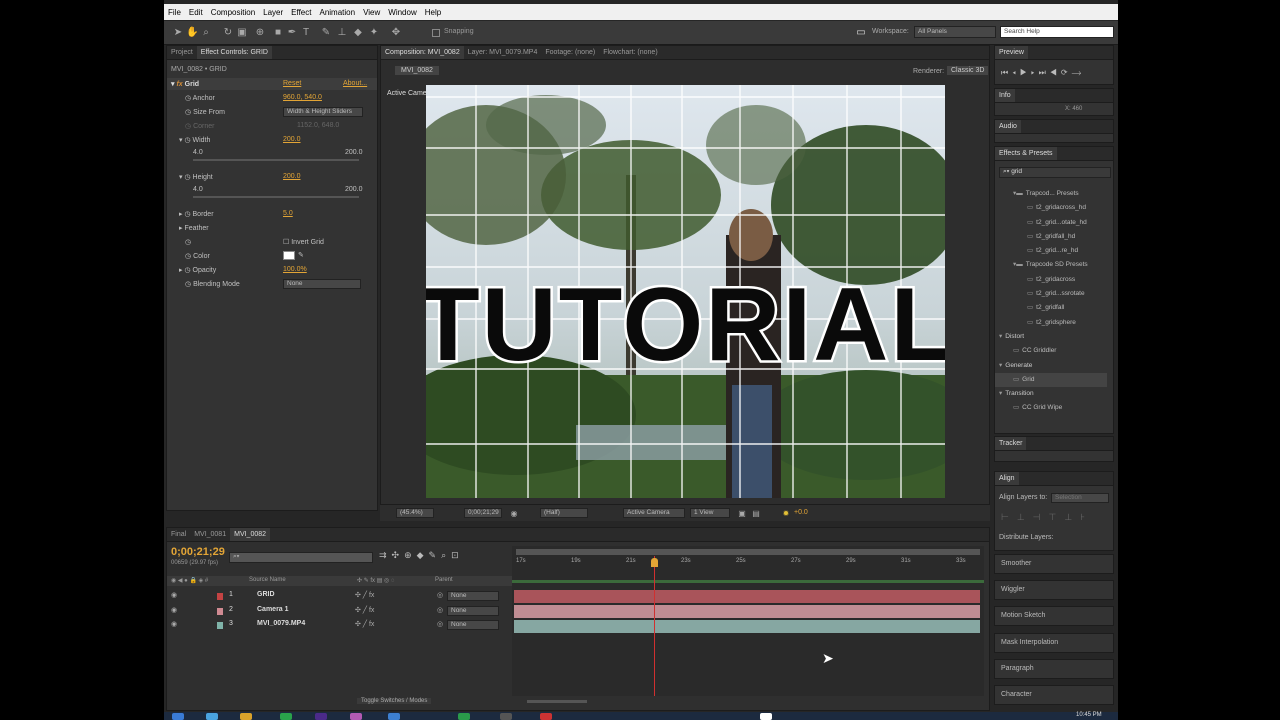 The image size is (1280, 720). What do you see at coordinates (342, 32) in the screenshot?
I see `clone-tool-icon: ⊥` at bounding box center [342, 32].